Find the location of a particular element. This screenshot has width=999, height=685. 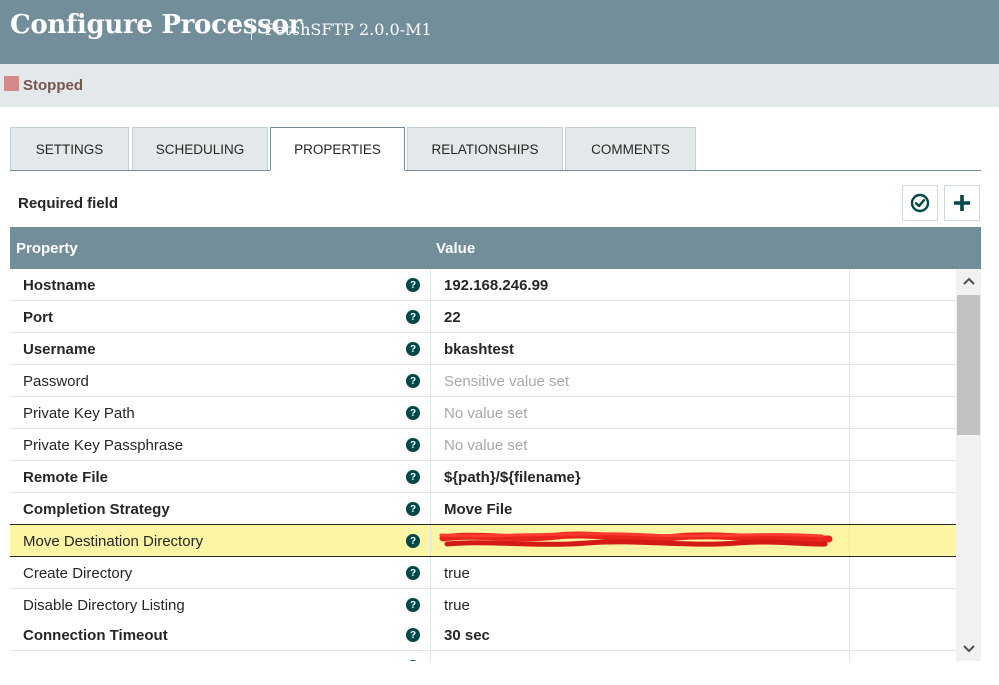

property-value: bkashtest is located at coordinates (479, 349).